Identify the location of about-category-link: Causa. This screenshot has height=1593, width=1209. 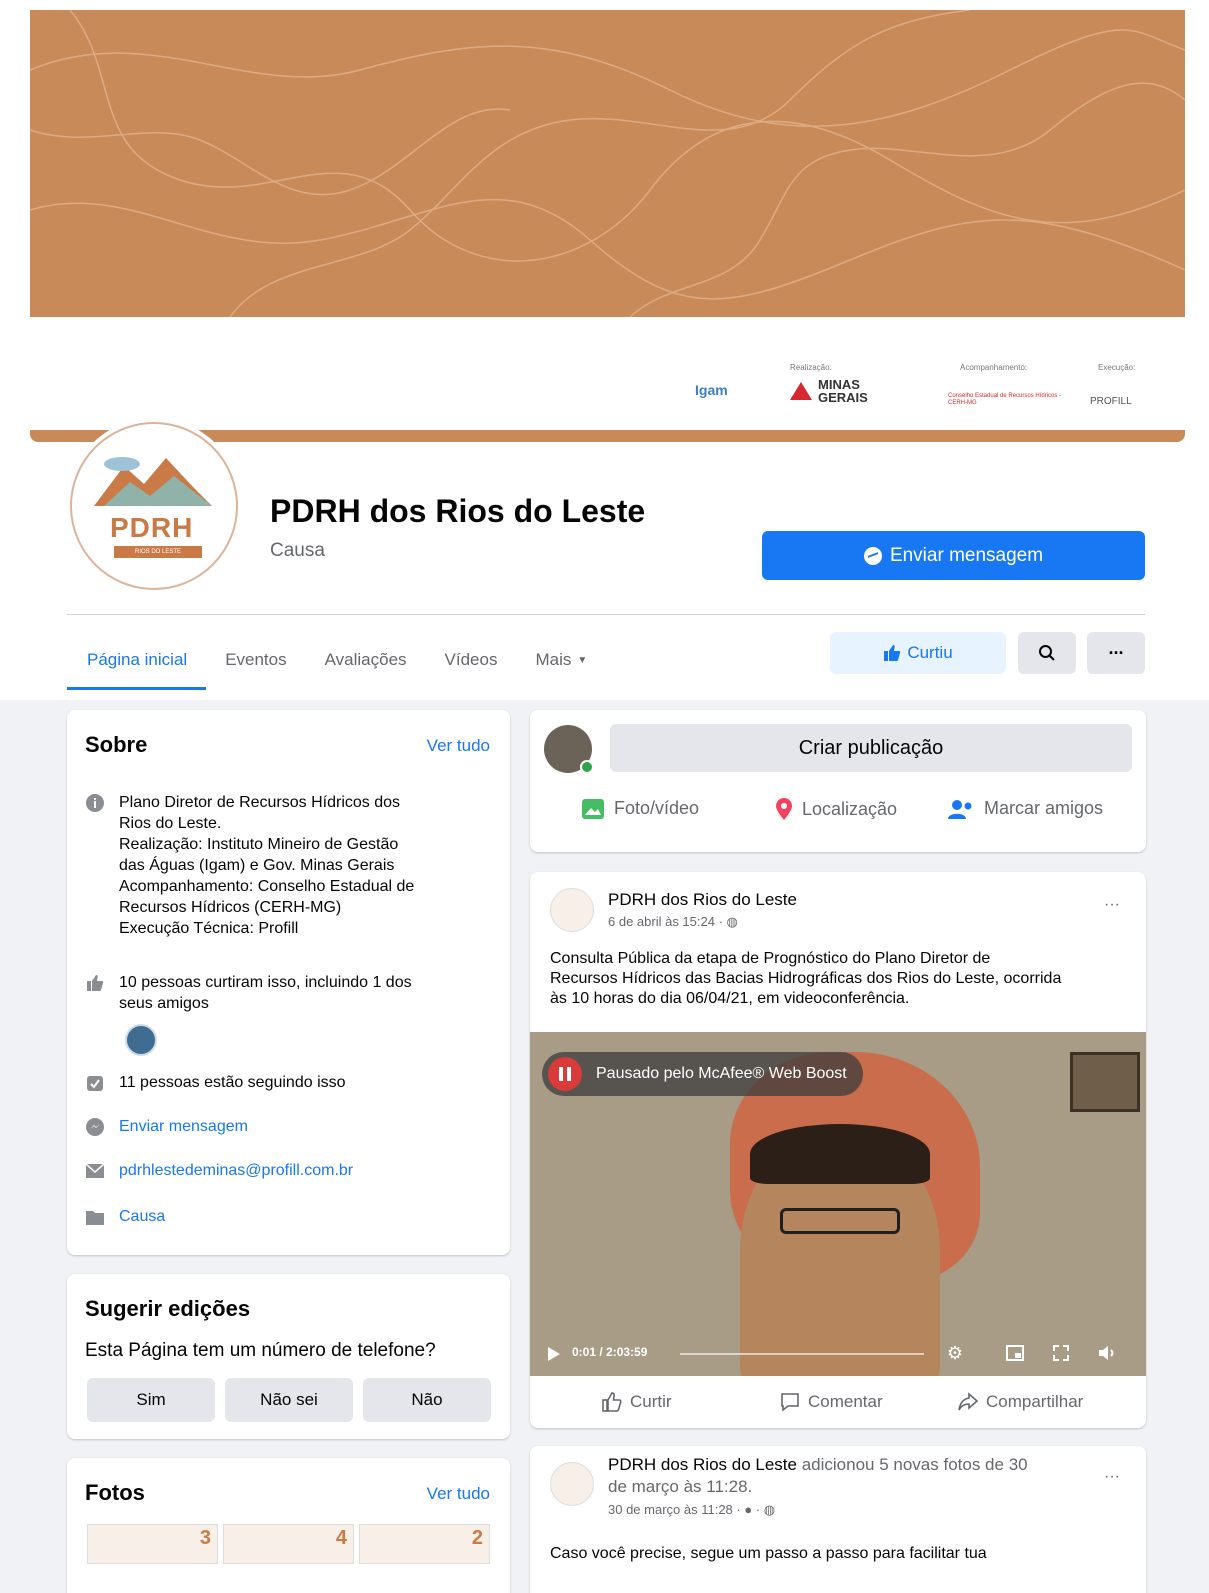
(142, 1216).